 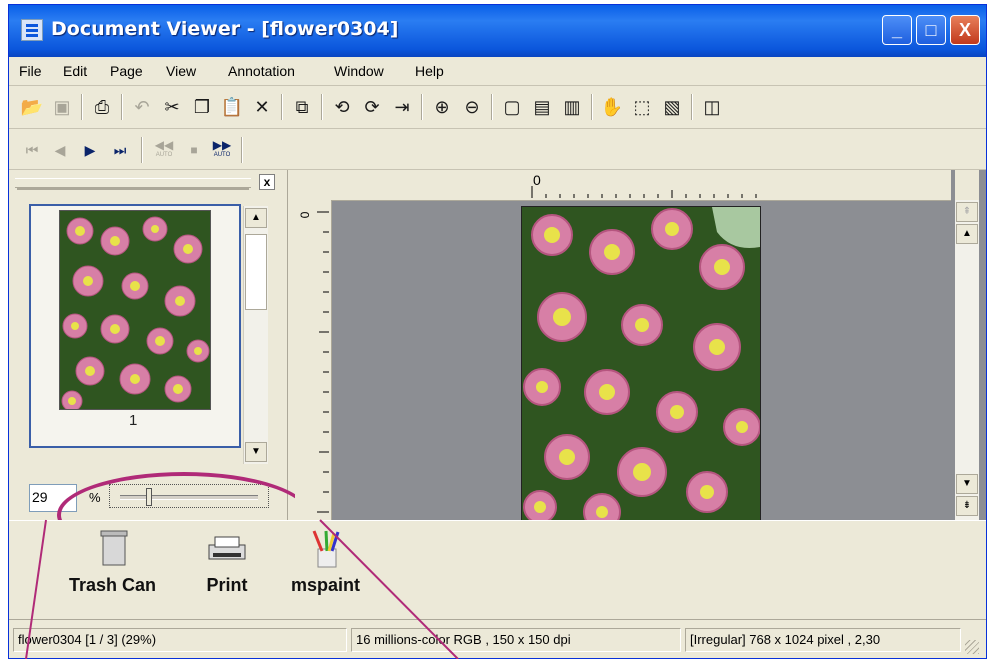 I want to click on last-page-icon: ⏭, so click(x=120, y=150).